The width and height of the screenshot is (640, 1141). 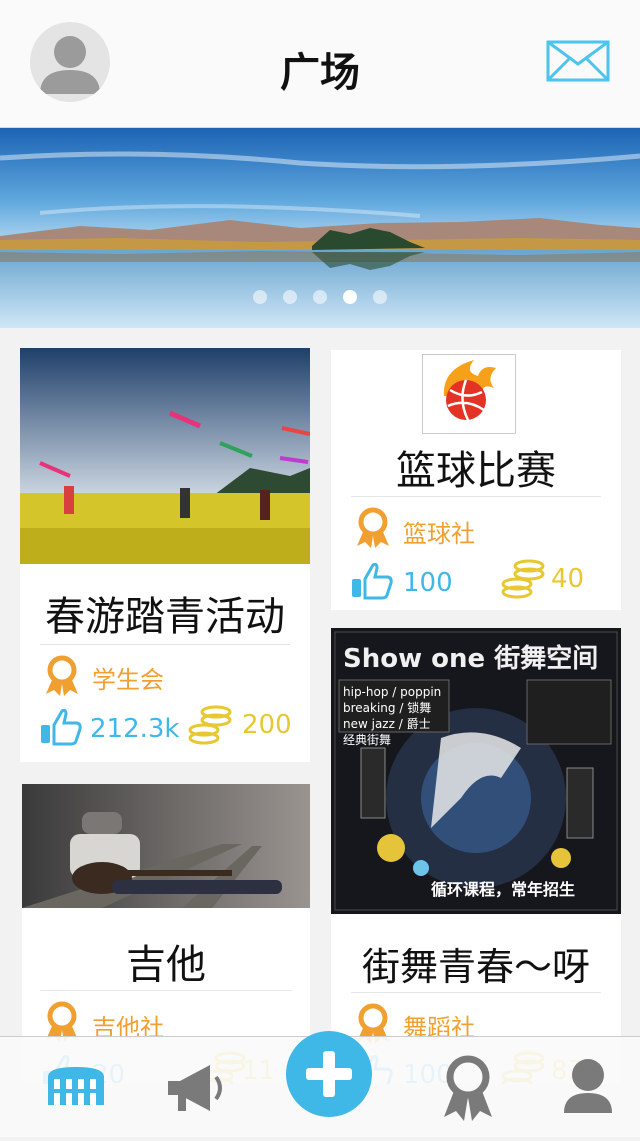 I want to click on page-title: 广场, so click(x=320, y=73).